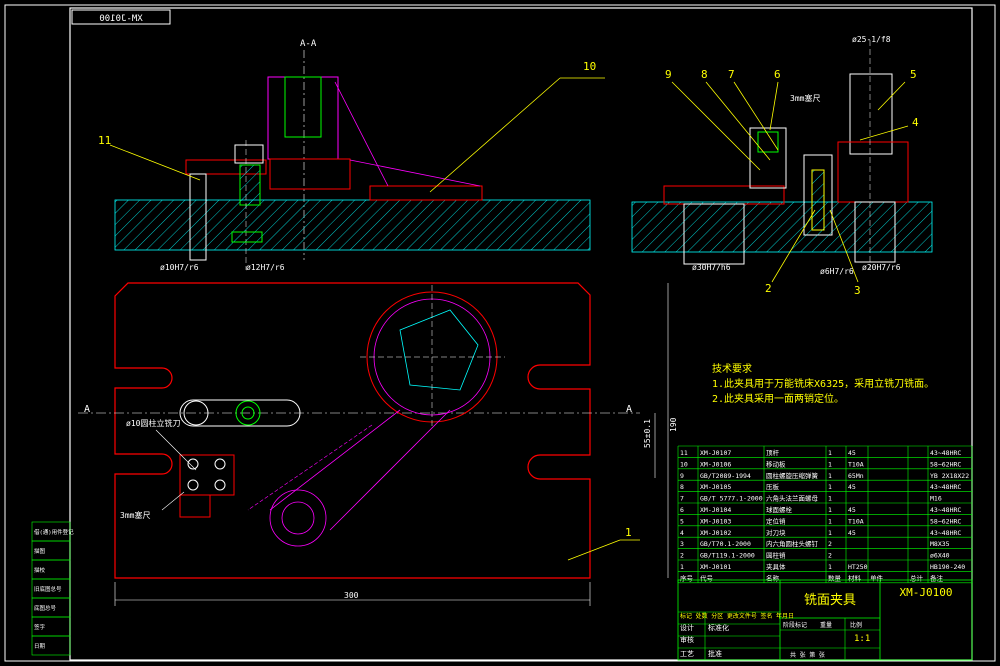  Describe the element at coordinates (684, 464) in the screenshot. I see `parts-cell-no: 10` at that location.